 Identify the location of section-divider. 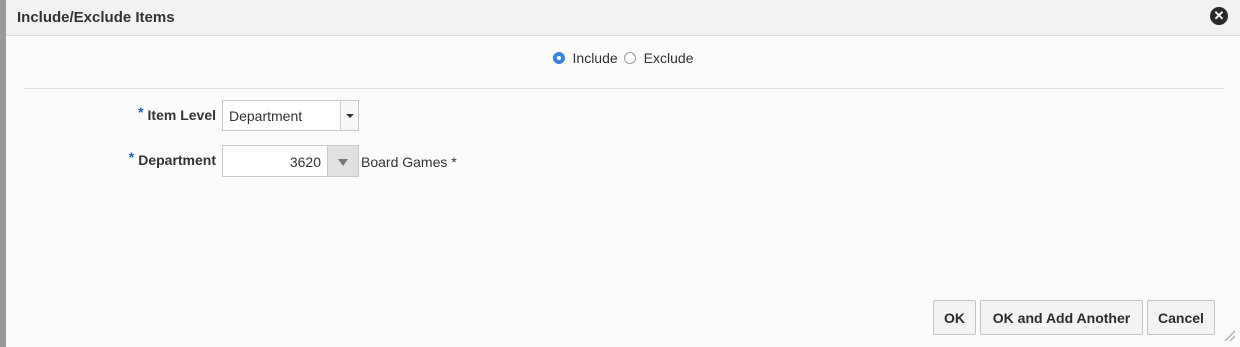
(624, 88).